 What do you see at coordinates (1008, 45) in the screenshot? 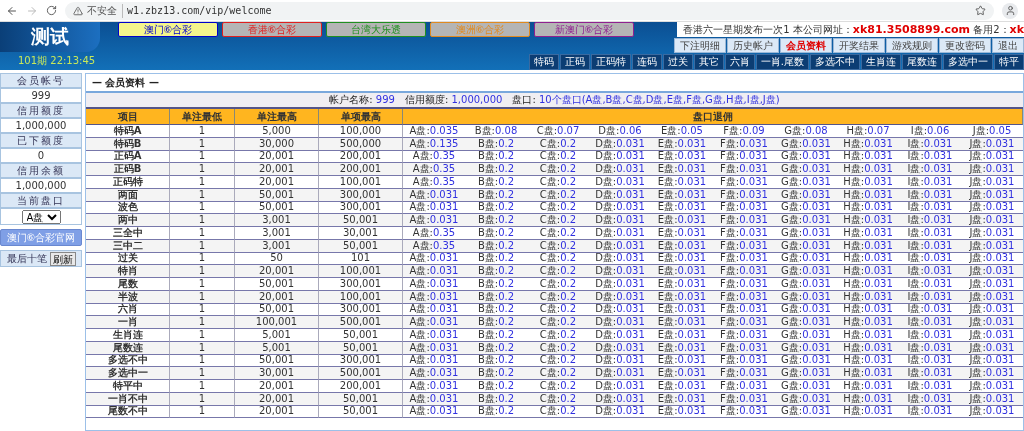
I see `menu-button: 退出` at bounding box center [1008, 45].